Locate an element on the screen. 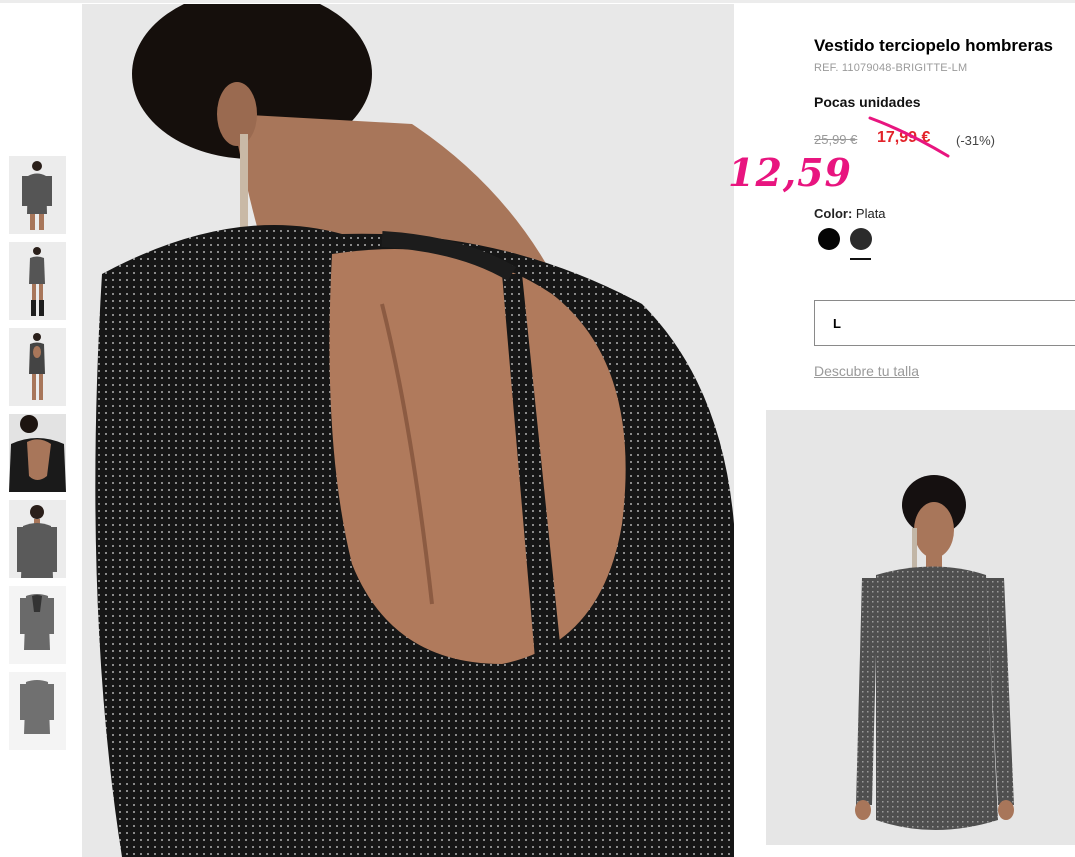 Image resolution: width=1075 pixels, height=857 pixels. color-value: Plata is located at coordinates (870, 213).